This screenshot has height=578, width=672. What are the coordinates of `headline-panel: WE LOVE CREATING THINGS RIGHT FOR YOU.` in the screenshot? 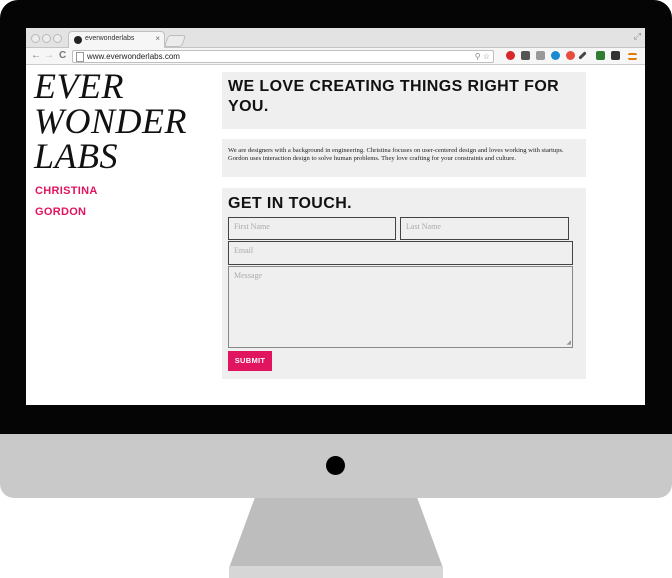 It's located at (404, 100).